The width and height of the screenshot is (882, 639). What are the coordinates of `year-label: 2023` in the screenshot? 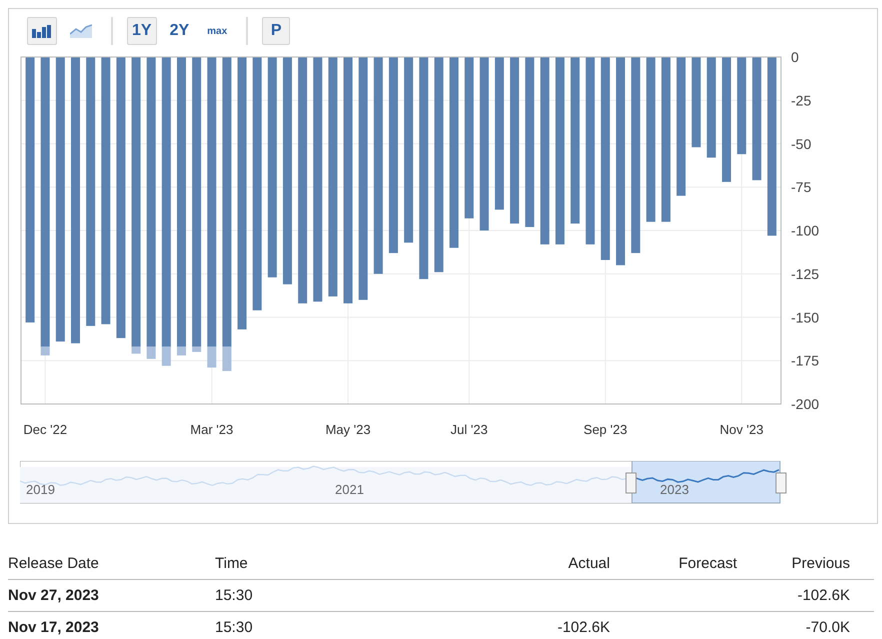 It's located at (674, 489).